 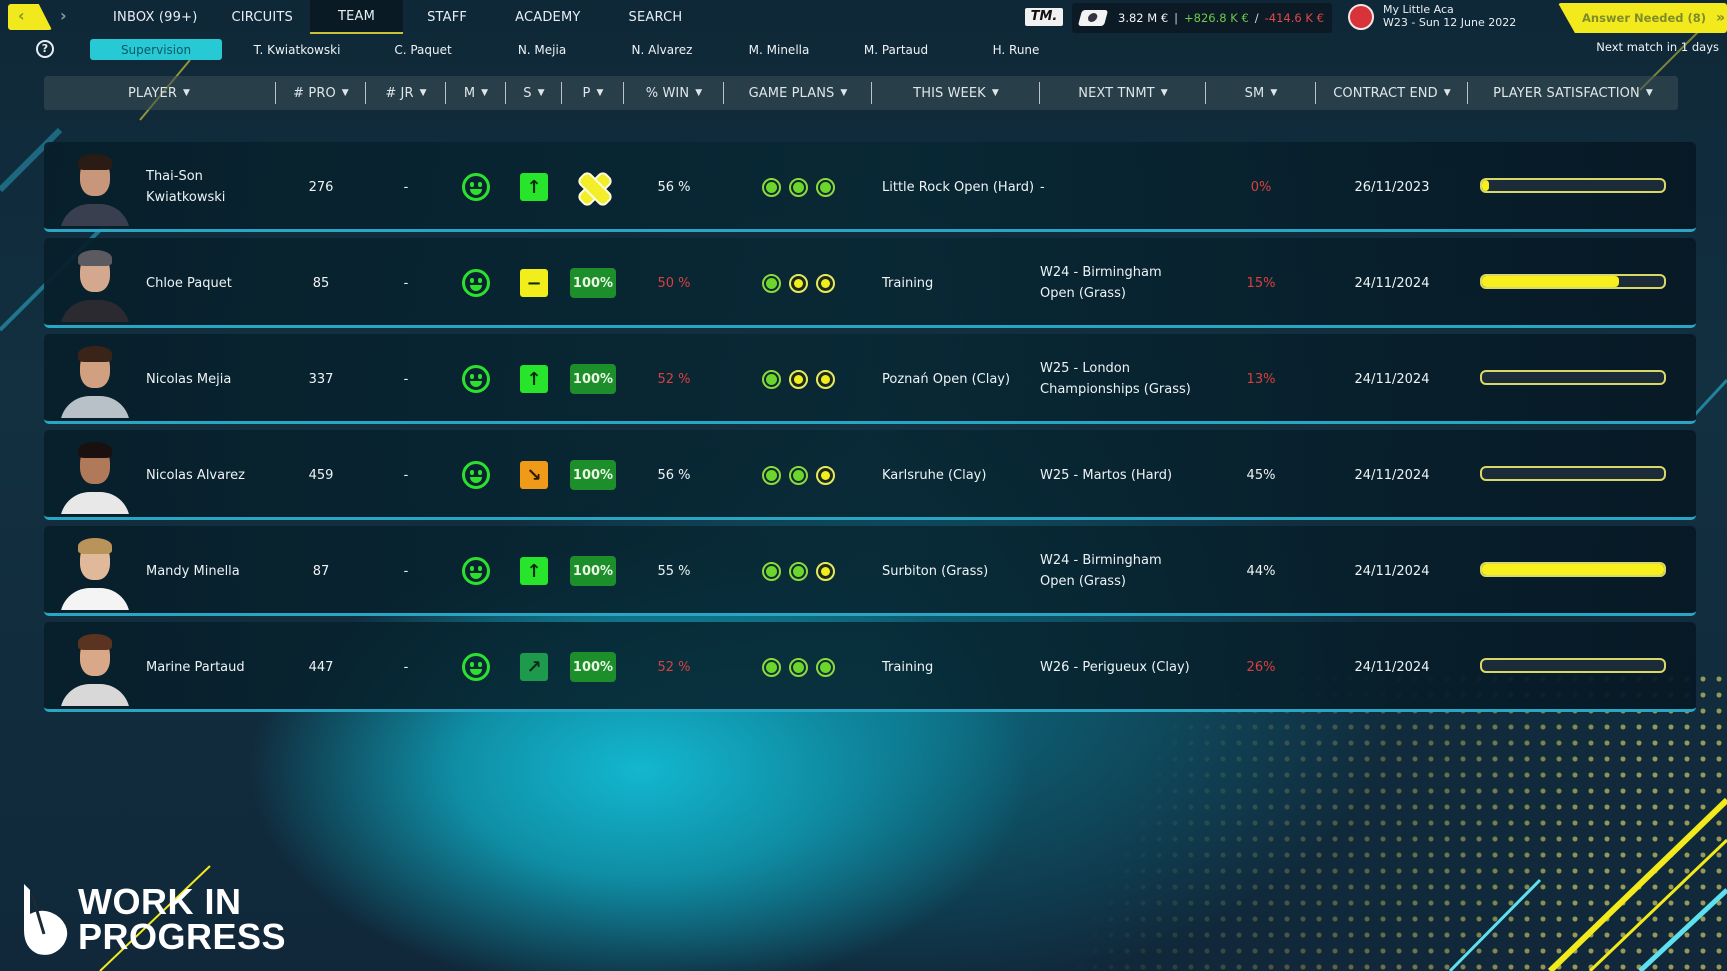 What do you see at coordinates (934, 475) in the screenshot?
I see `this-week-event: Karlsruhe (Clay)` at bounding box center [934, 475].